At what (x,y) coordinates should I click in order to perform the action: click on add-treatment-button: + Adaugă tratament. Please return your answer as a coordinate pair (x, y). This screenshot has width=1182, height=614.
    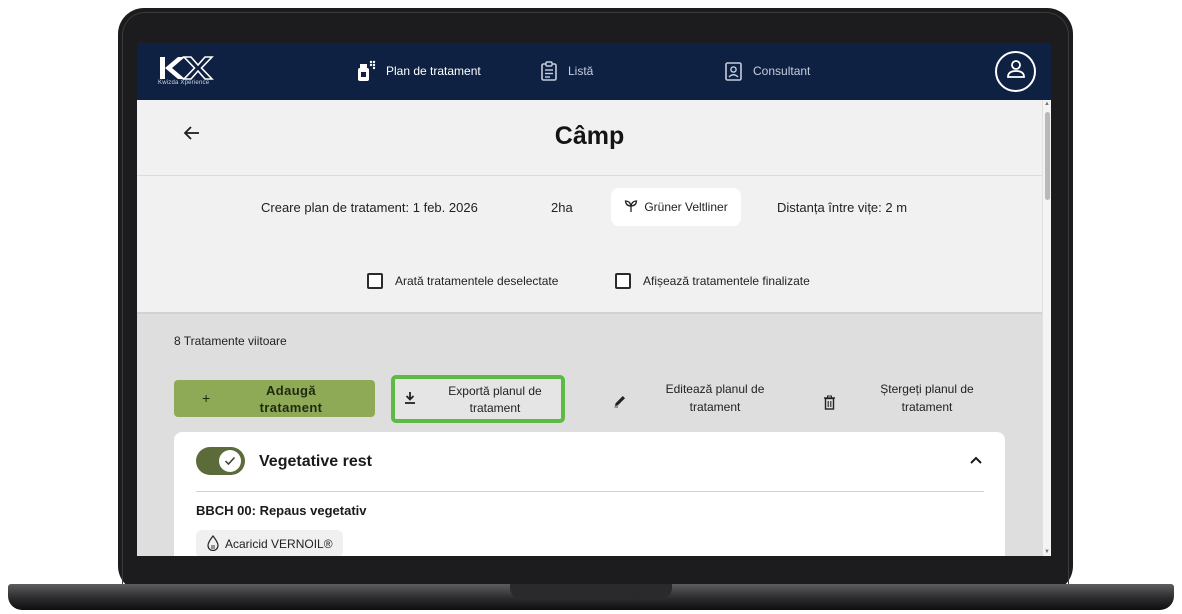
    Looking at the image, I should click on (274, 398).